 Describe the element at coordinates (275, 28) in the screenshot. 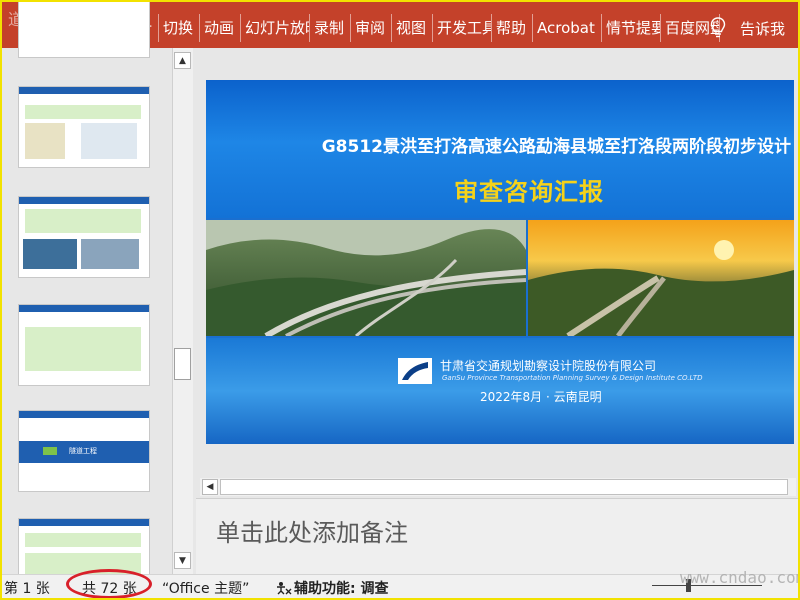

I see `tab-slideshow: 幻灯片放映` at that location.